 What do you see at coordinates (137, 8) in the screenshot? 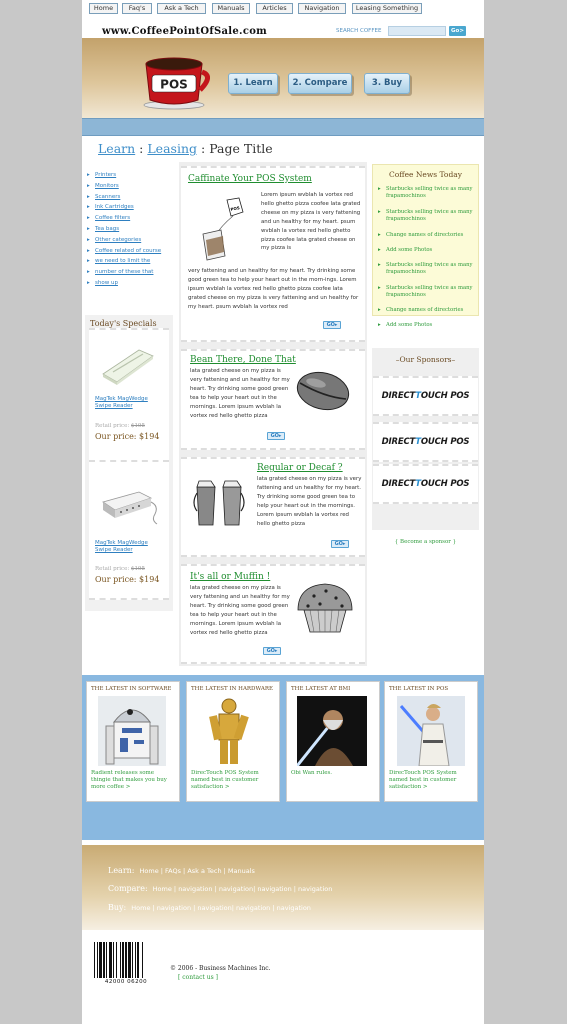
I see `nav-faqs: Faq's` at bounding box center [137, 8].